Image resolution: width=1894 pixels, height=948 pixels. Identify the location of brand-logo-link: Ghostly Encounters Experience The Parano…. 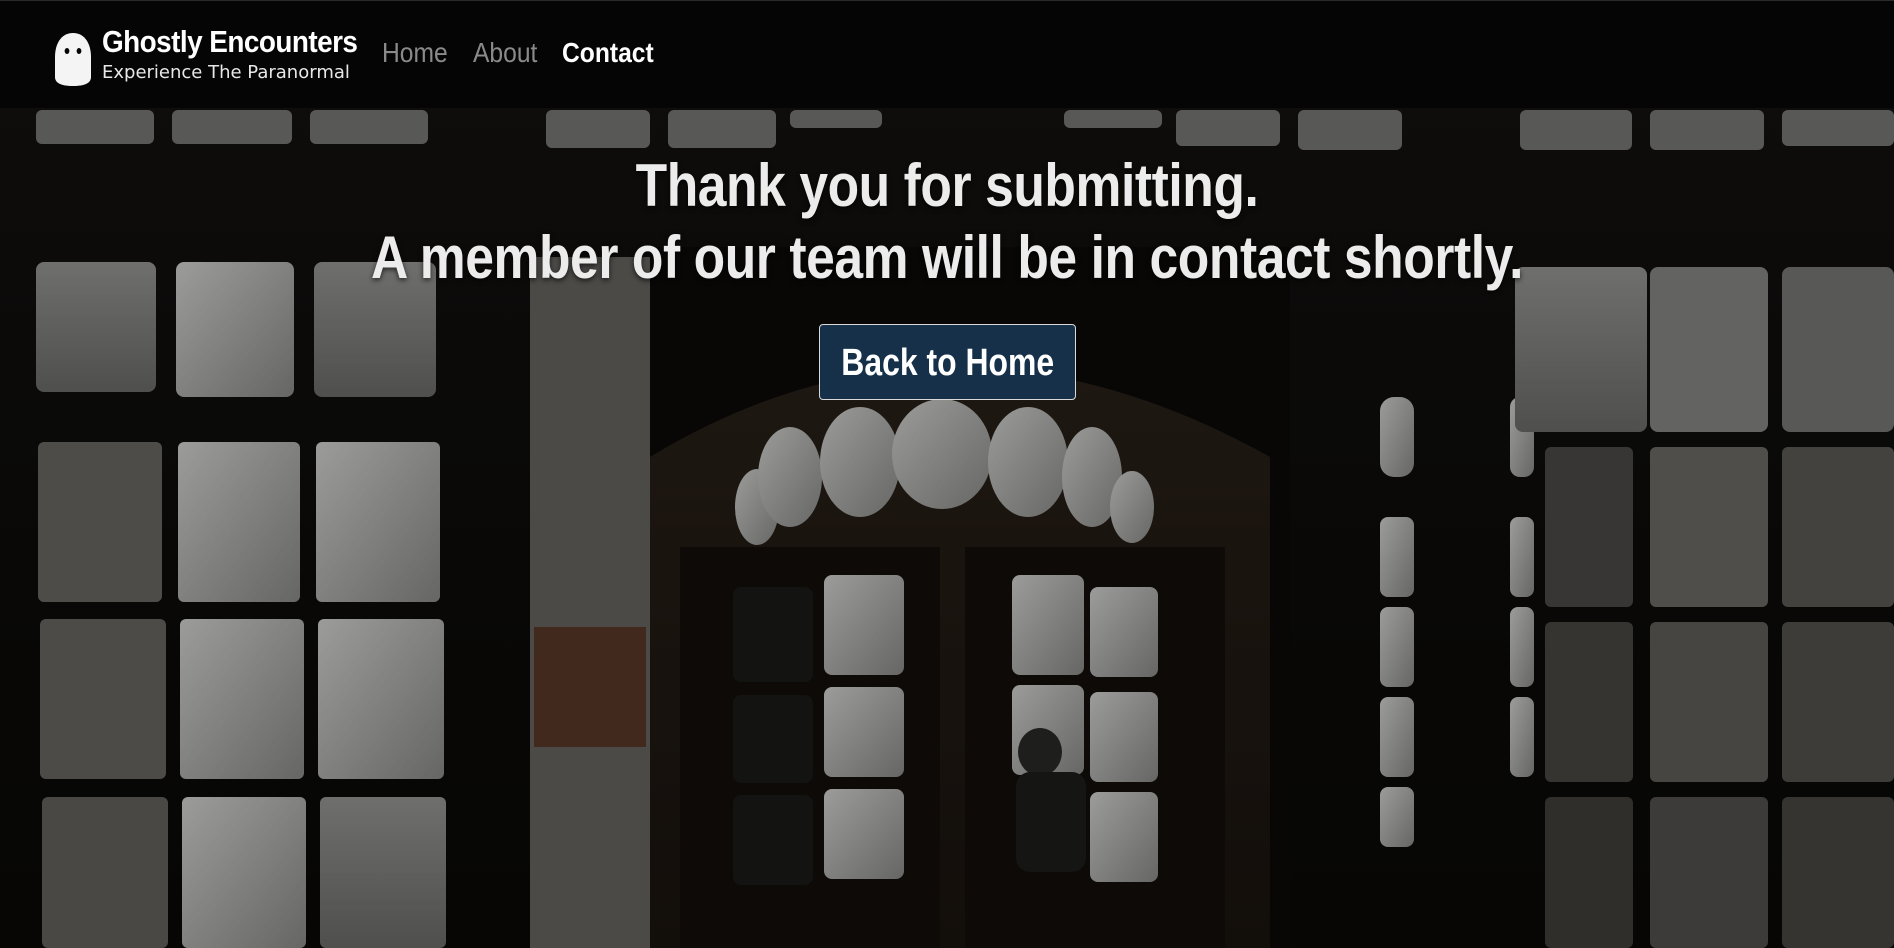
(219, 55).